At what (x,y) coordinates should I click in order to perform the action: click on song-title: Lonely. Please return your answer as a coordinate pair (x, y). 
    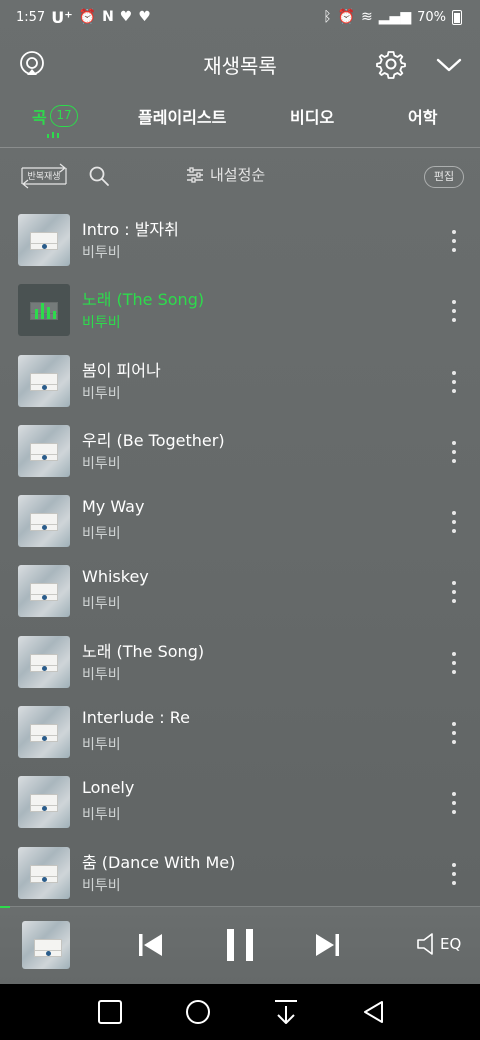
    Looking at the image, I should click on (108, 788).